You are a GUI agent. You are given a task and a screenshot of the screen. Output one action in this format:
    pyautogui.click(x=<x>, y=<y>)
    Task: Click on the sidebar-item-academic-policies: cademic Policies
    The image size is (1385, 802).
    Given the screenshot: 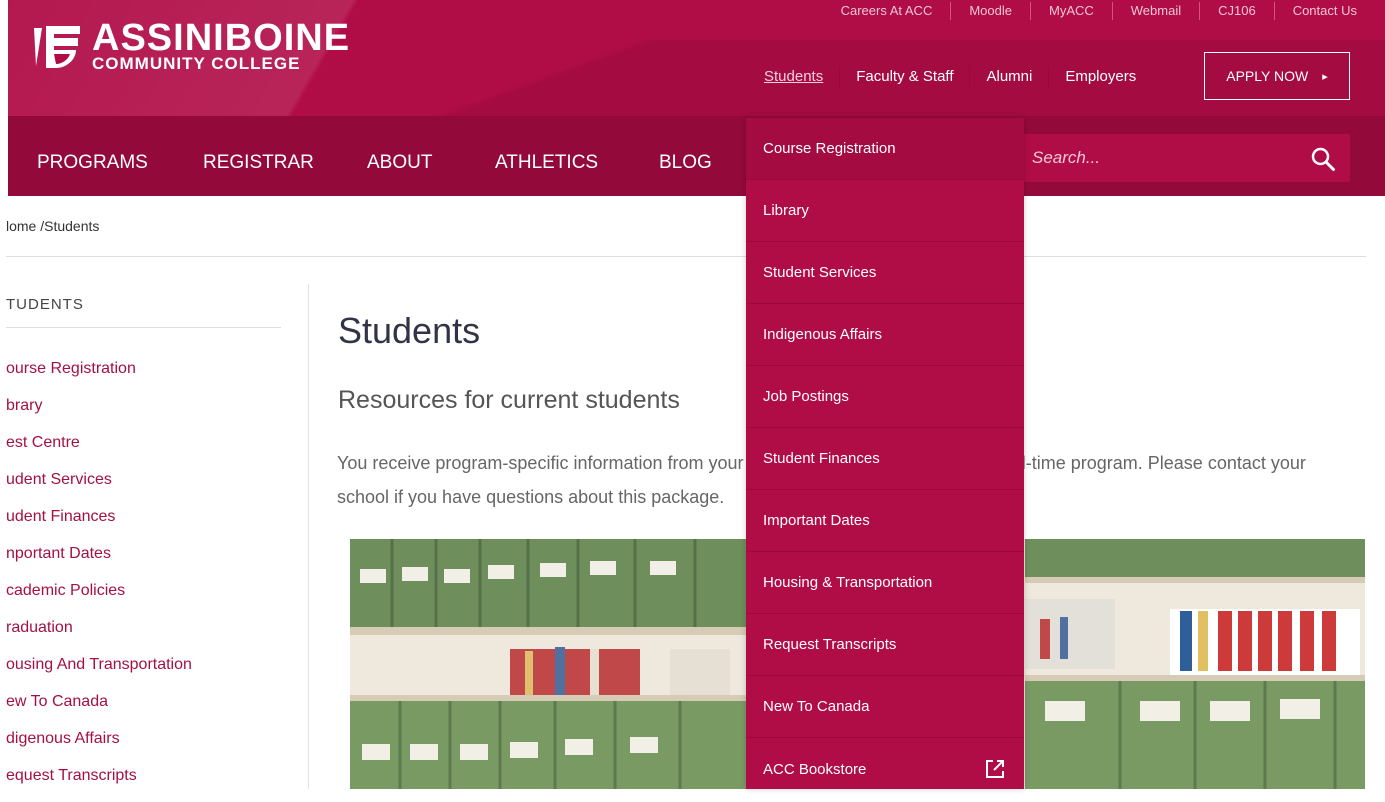 What is the action you would take?
    pyautogui.click(x=99, y=598)
    